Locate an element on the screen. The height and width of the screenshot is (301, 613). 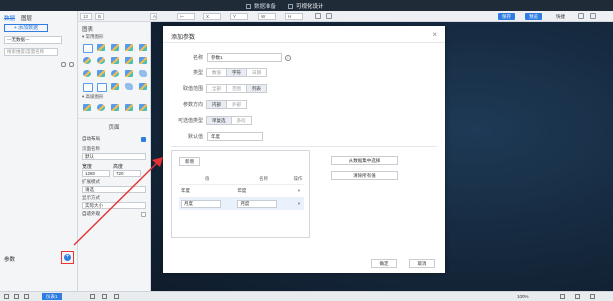
add-dataset-button: + 添加数据 is located at coordinates (26, 28).